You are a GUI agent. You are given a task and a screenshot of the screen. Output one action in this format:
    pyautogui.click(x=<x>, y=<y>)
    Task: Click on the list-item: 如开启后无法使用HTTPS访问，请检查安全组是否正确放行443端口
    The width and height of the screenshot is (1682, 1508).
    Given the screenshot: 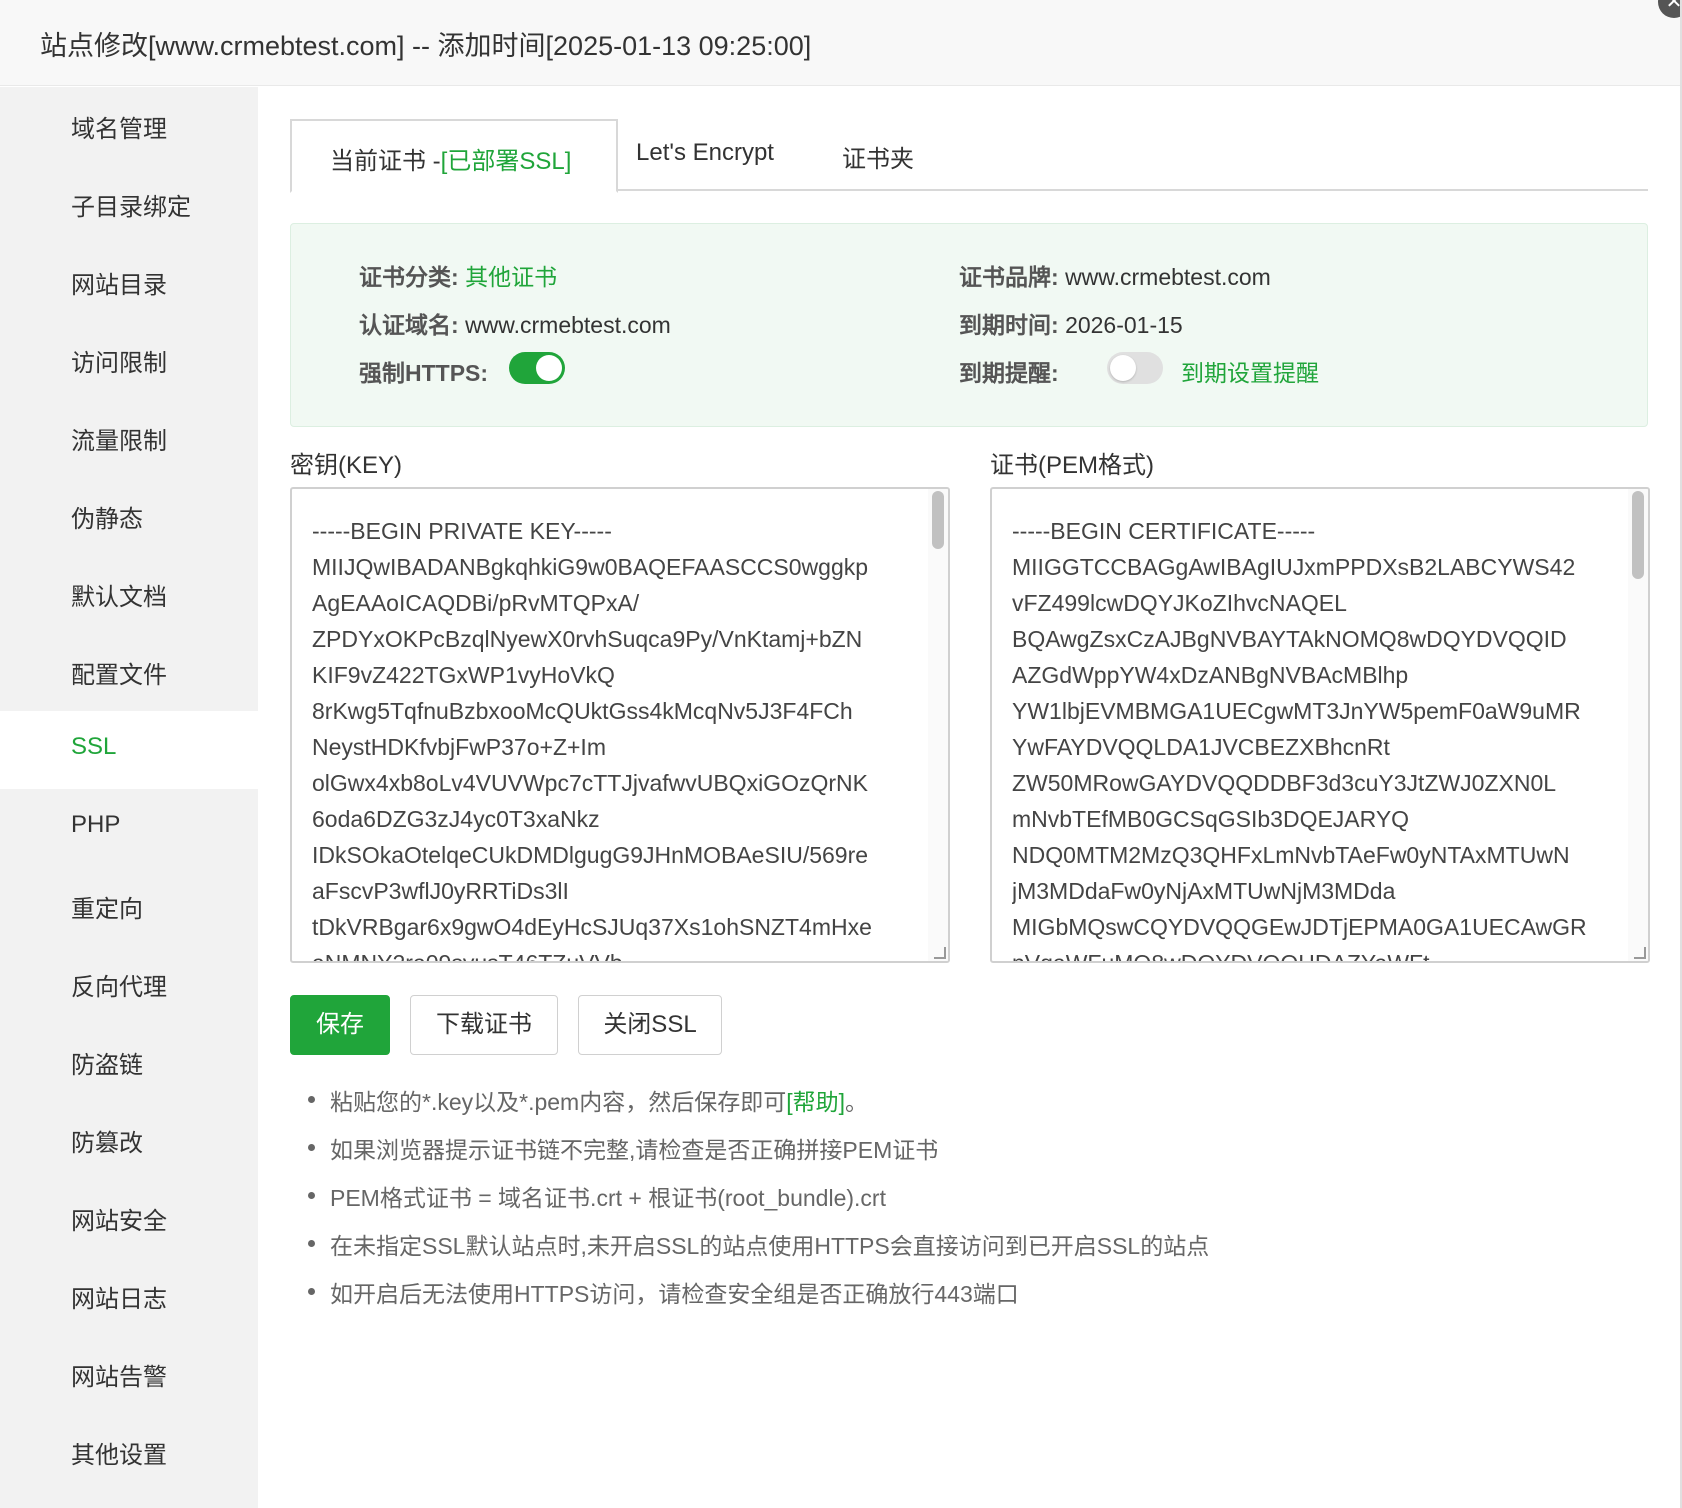 What is the action you would take?
    pyautogui.click(x=958, y=1293)
    